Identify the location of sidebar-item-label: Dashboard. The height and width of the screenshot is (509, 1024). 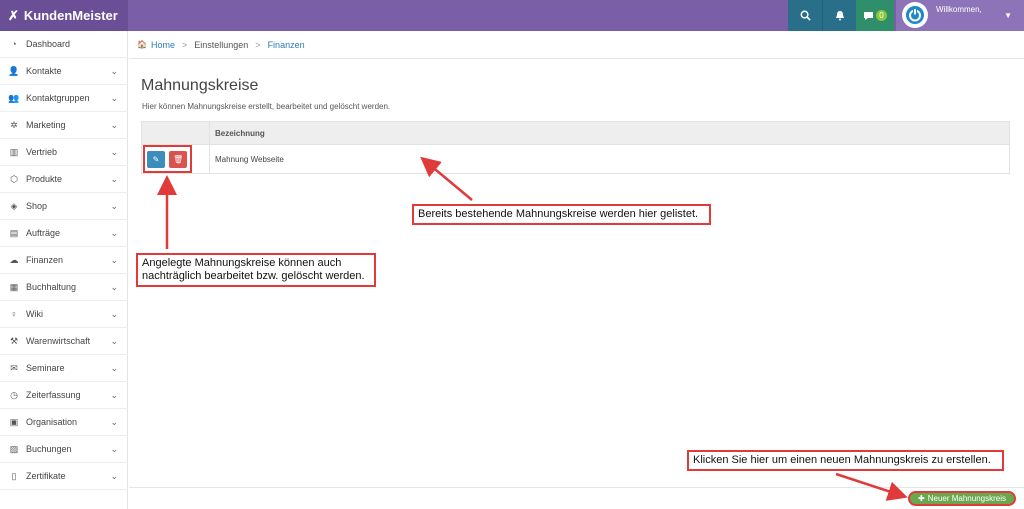
(48, 44).